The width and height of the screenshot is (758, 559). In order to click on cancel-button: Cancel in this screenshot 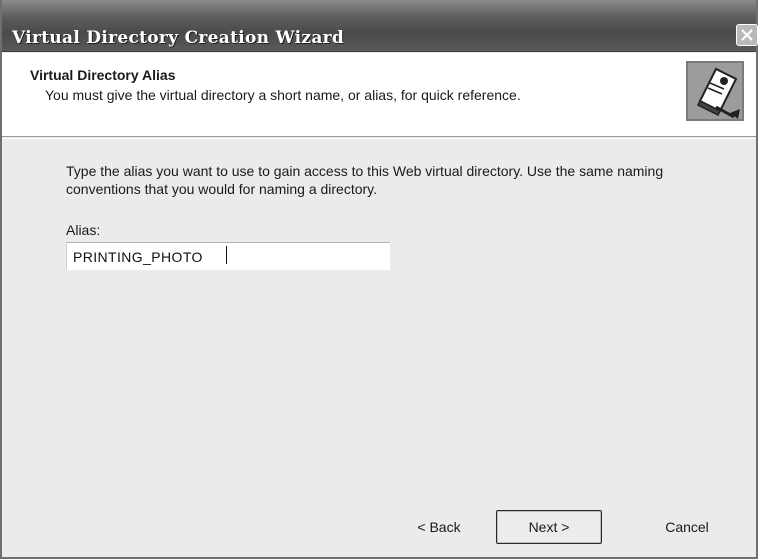, I will do `click(687, 527)`.